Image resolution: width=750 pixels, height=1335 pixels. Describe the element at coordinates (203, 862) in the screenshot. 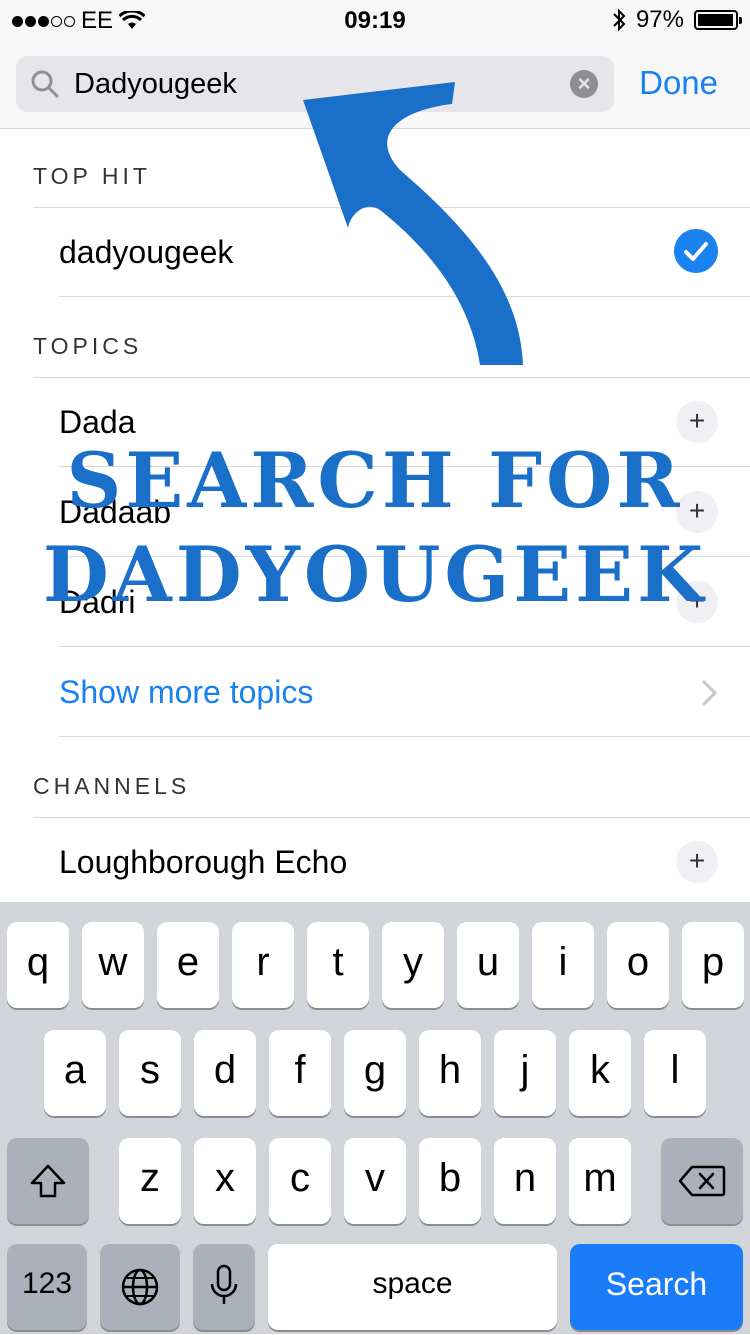

I see `channel-label: Loughborough Echo` at that location.